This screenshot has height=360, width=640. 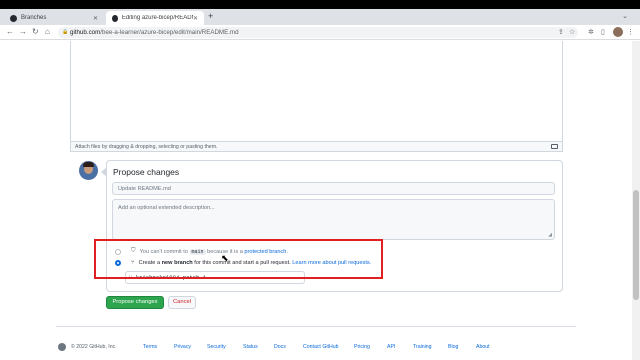 What do you see at coordinates (320, 347) in the screenshot?
I see `footer-link-contact: Contact GitHub` at bounding box center [320, 347].